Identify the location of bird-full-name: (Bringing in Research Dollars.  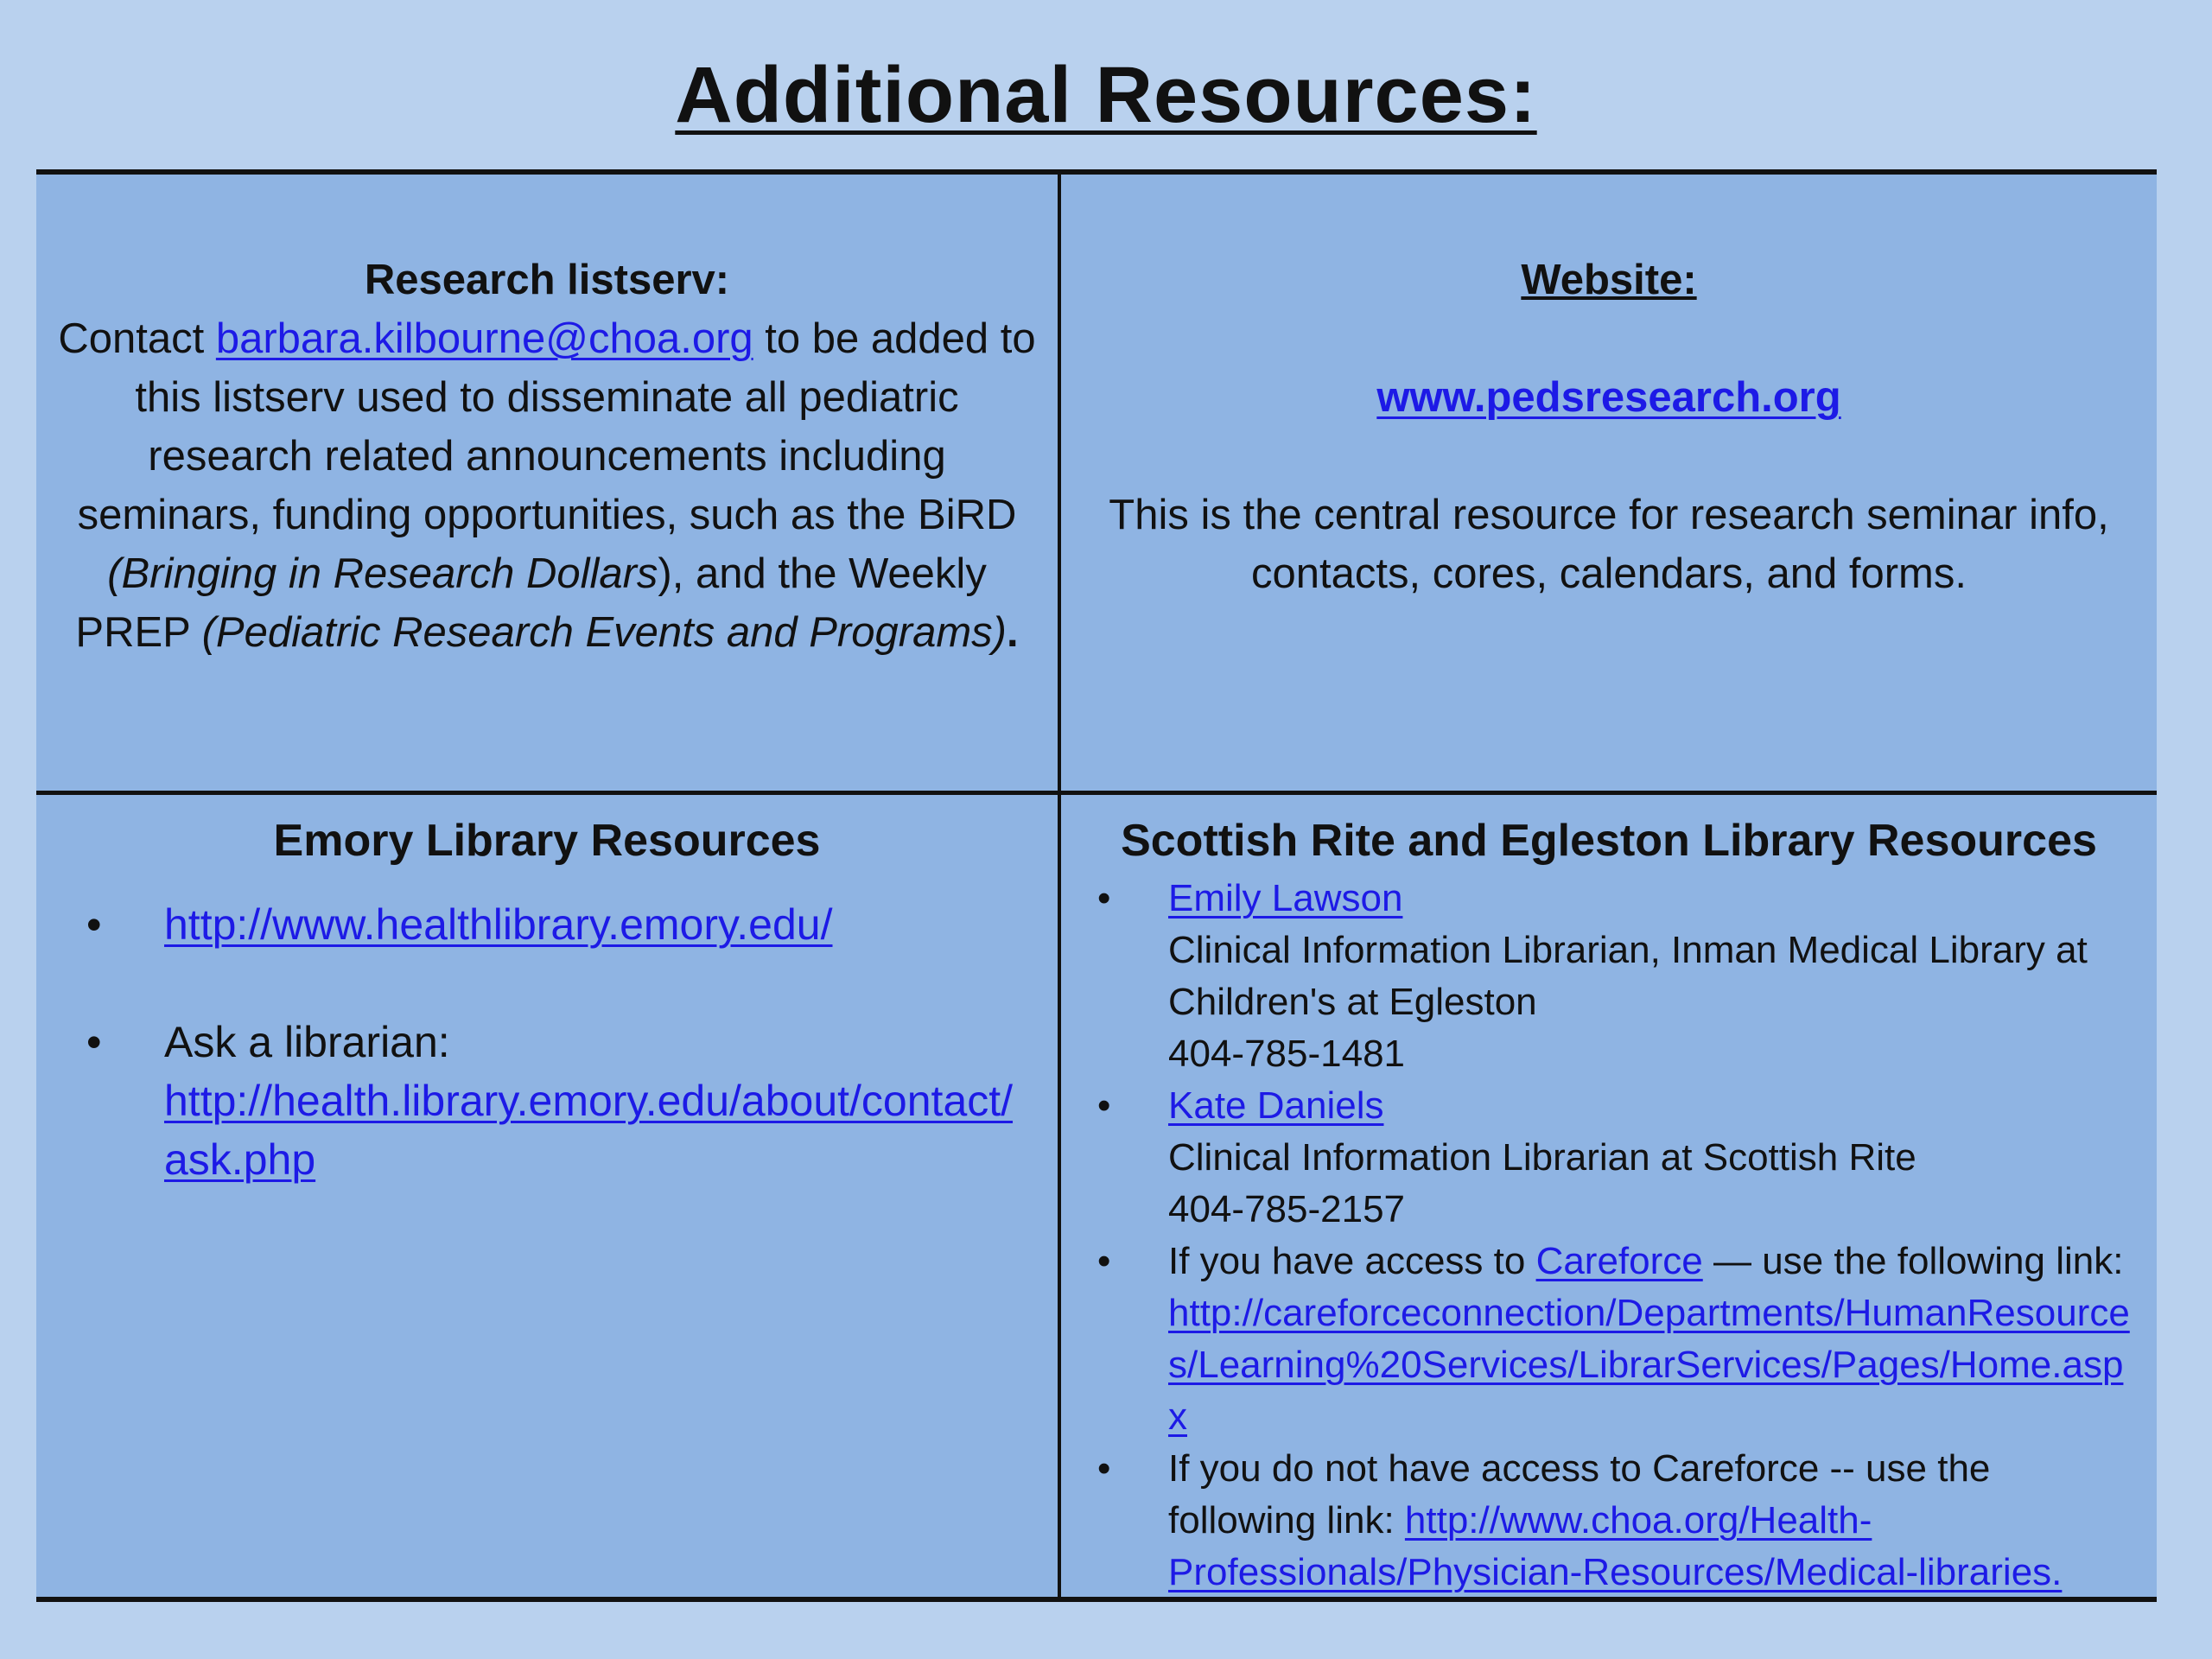
(382, 573).